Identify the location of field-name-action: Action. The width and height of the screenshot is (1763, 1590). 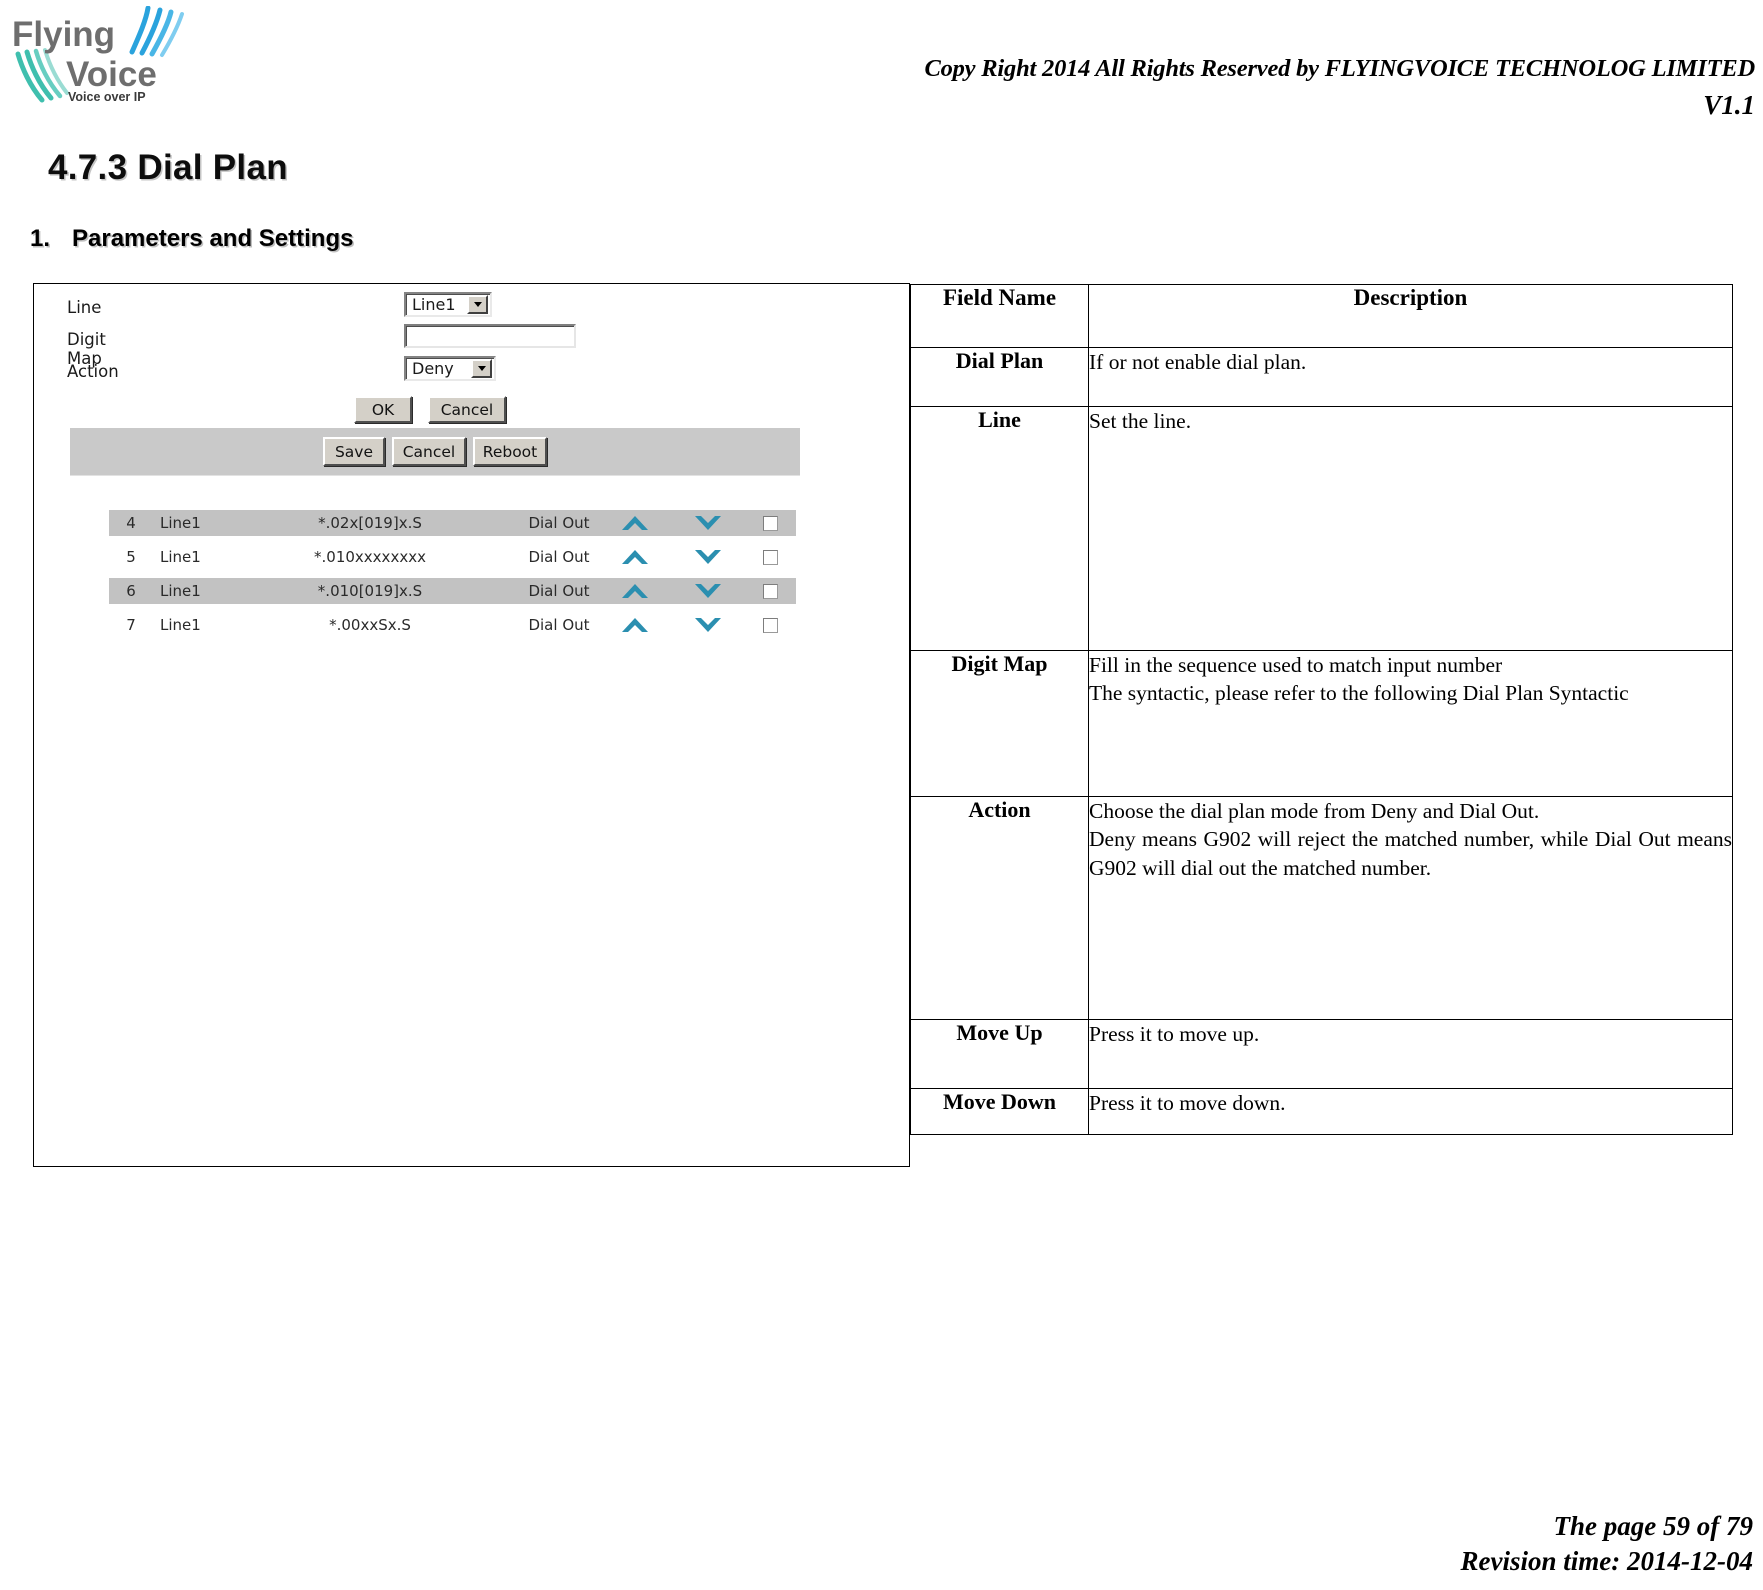
(999, 907).